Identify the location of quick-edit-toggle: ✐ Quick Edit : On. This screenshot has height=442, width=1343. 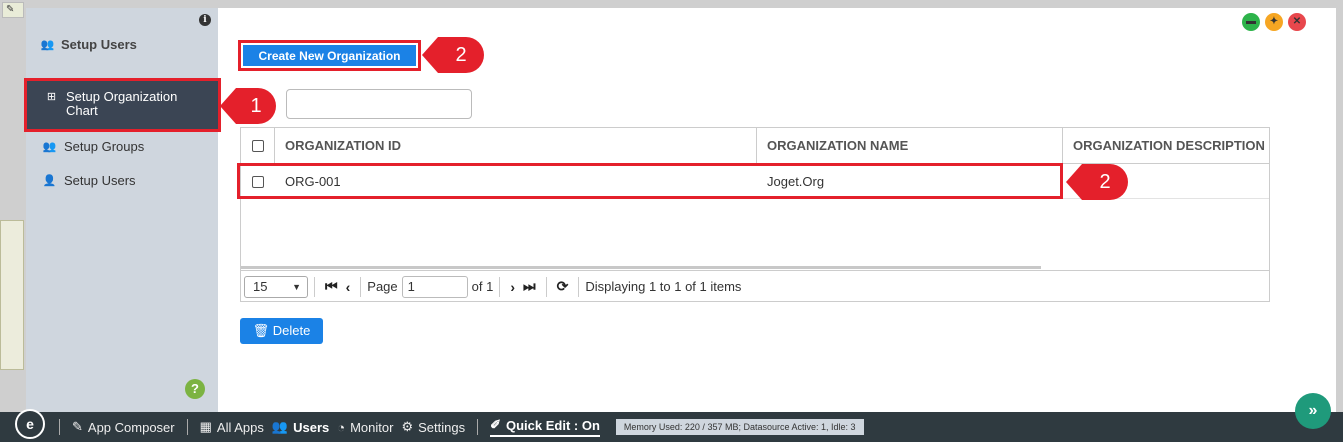
(545, 427).